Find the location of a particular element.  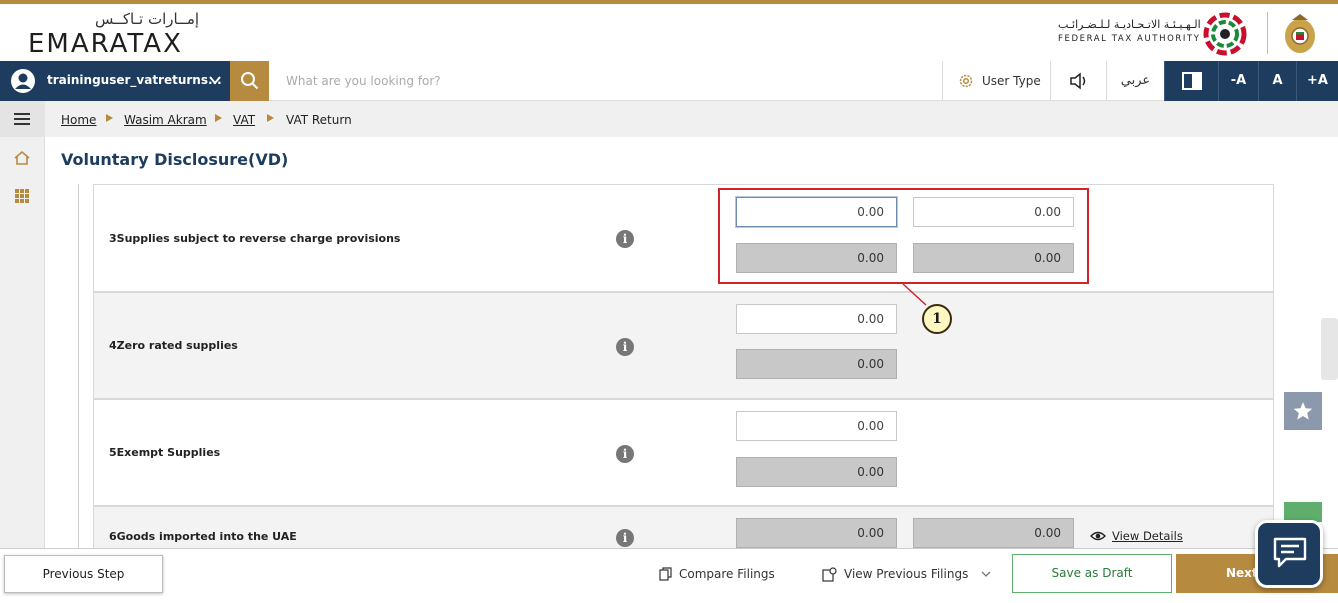

row-label: 4Zero rated supplies is located at coordinates (173, 345).